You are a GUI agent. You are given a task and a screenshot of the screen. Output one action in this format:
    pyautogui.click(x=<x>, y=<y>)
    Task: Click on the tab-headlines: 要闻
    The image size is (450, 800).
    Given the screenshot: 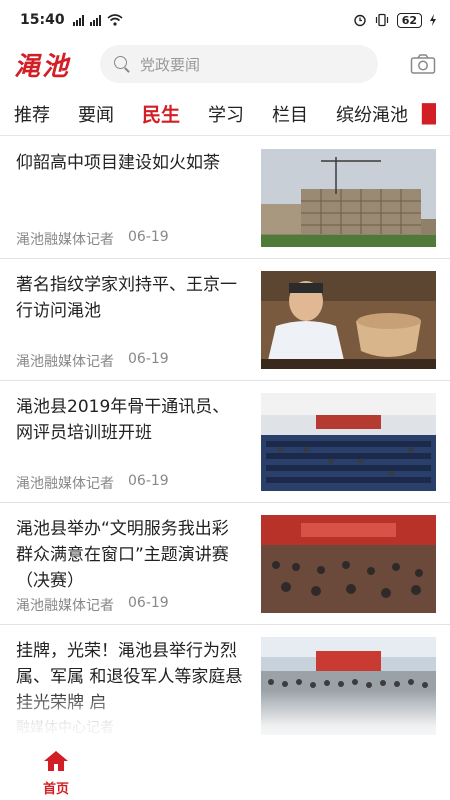 What is the action you would take?
    pyautogui.click(x=96, y=114)
    